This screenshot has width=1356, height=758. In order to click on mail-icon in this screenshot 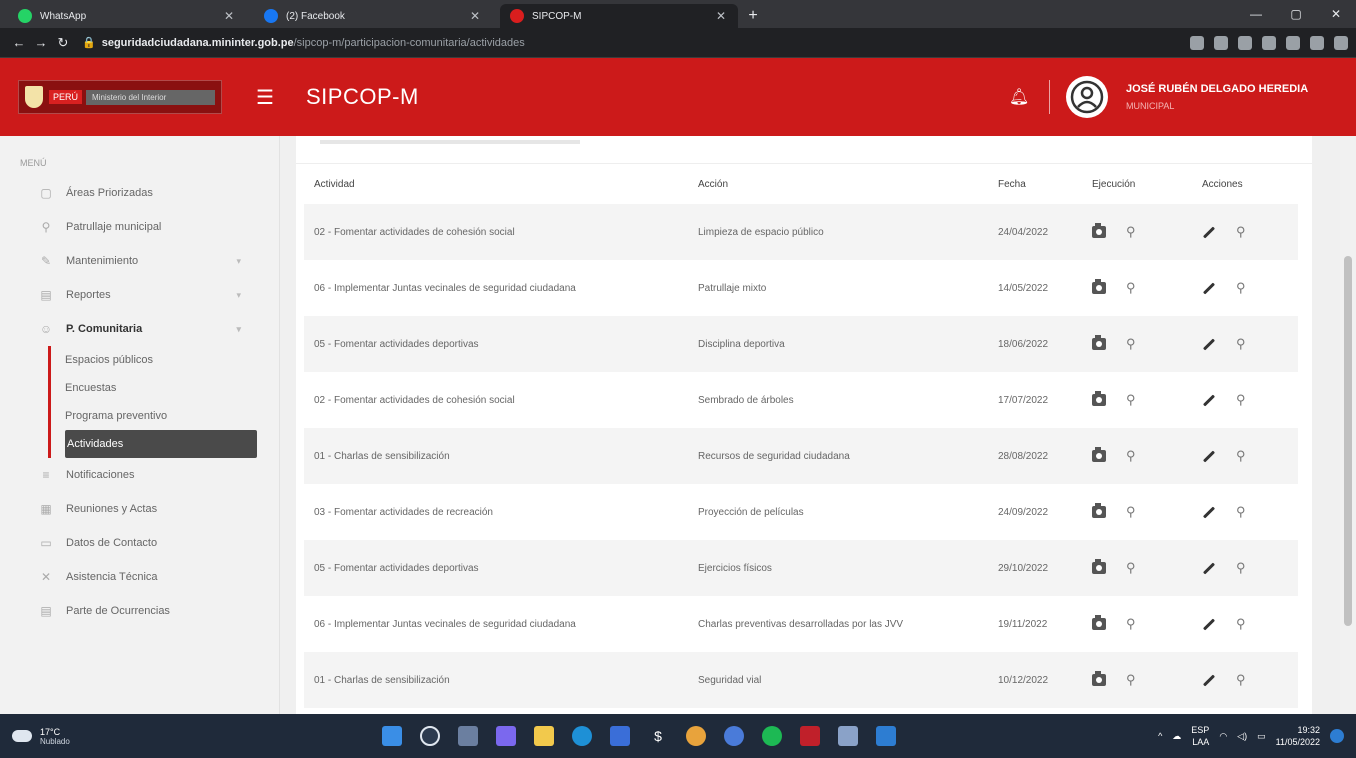, I will do `click(620, 736)`.